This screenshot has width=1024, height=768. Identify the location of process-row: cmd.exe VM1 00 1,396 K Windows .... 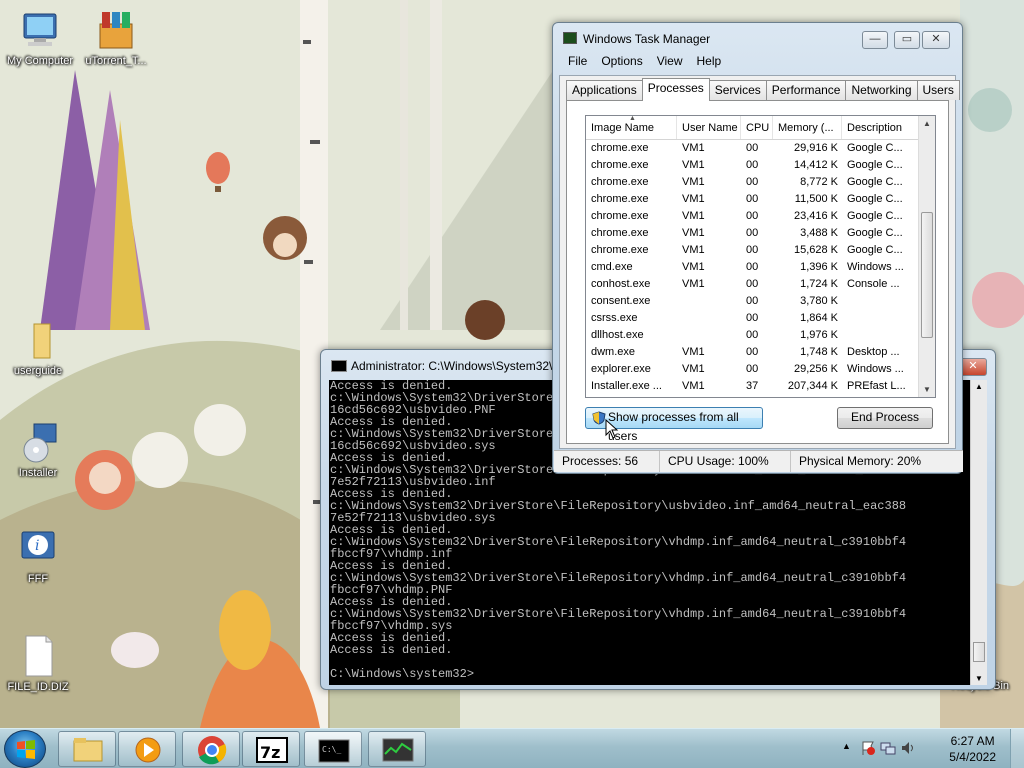
(760, 267).